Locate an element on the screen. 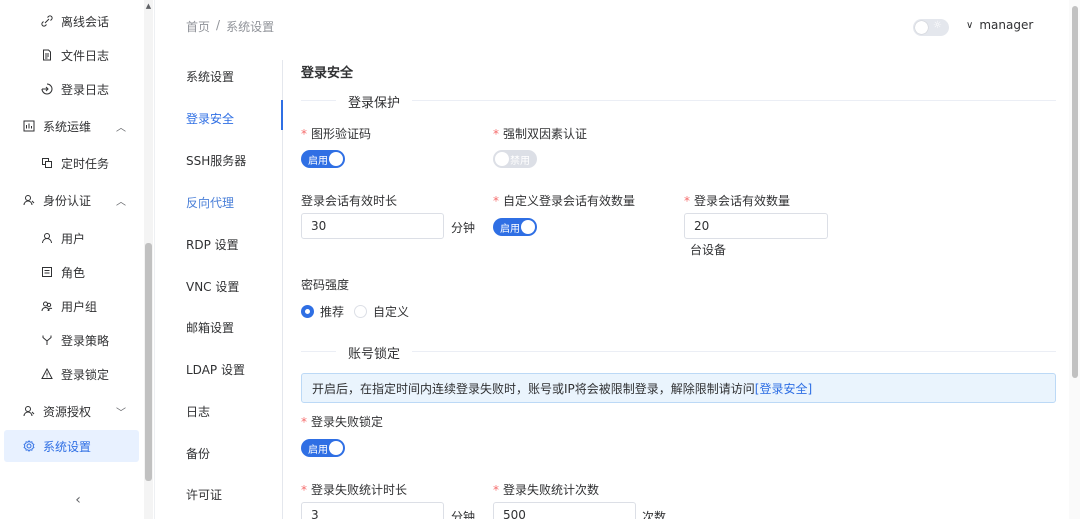 The width and height of the screenshot is (1080, 519). session-count-input: 20 is located at coordinates (756, 226).